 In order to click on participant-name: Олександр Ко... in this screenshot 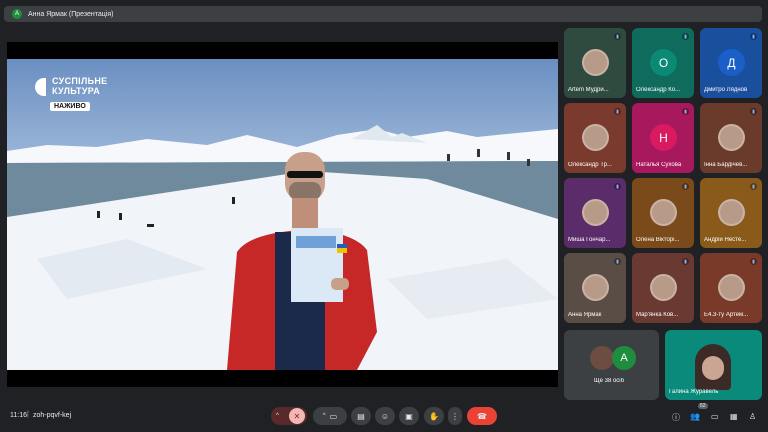, I will do `click(658, 90)`.